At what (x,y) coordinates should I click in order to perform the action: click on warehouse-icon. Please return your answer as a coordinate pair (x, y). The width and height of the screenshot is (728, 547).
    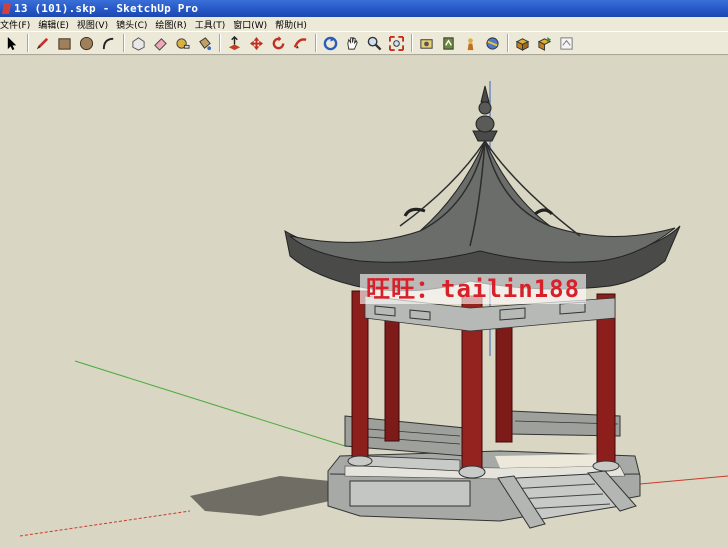
    Looking at the image, I should click on (566, 43).